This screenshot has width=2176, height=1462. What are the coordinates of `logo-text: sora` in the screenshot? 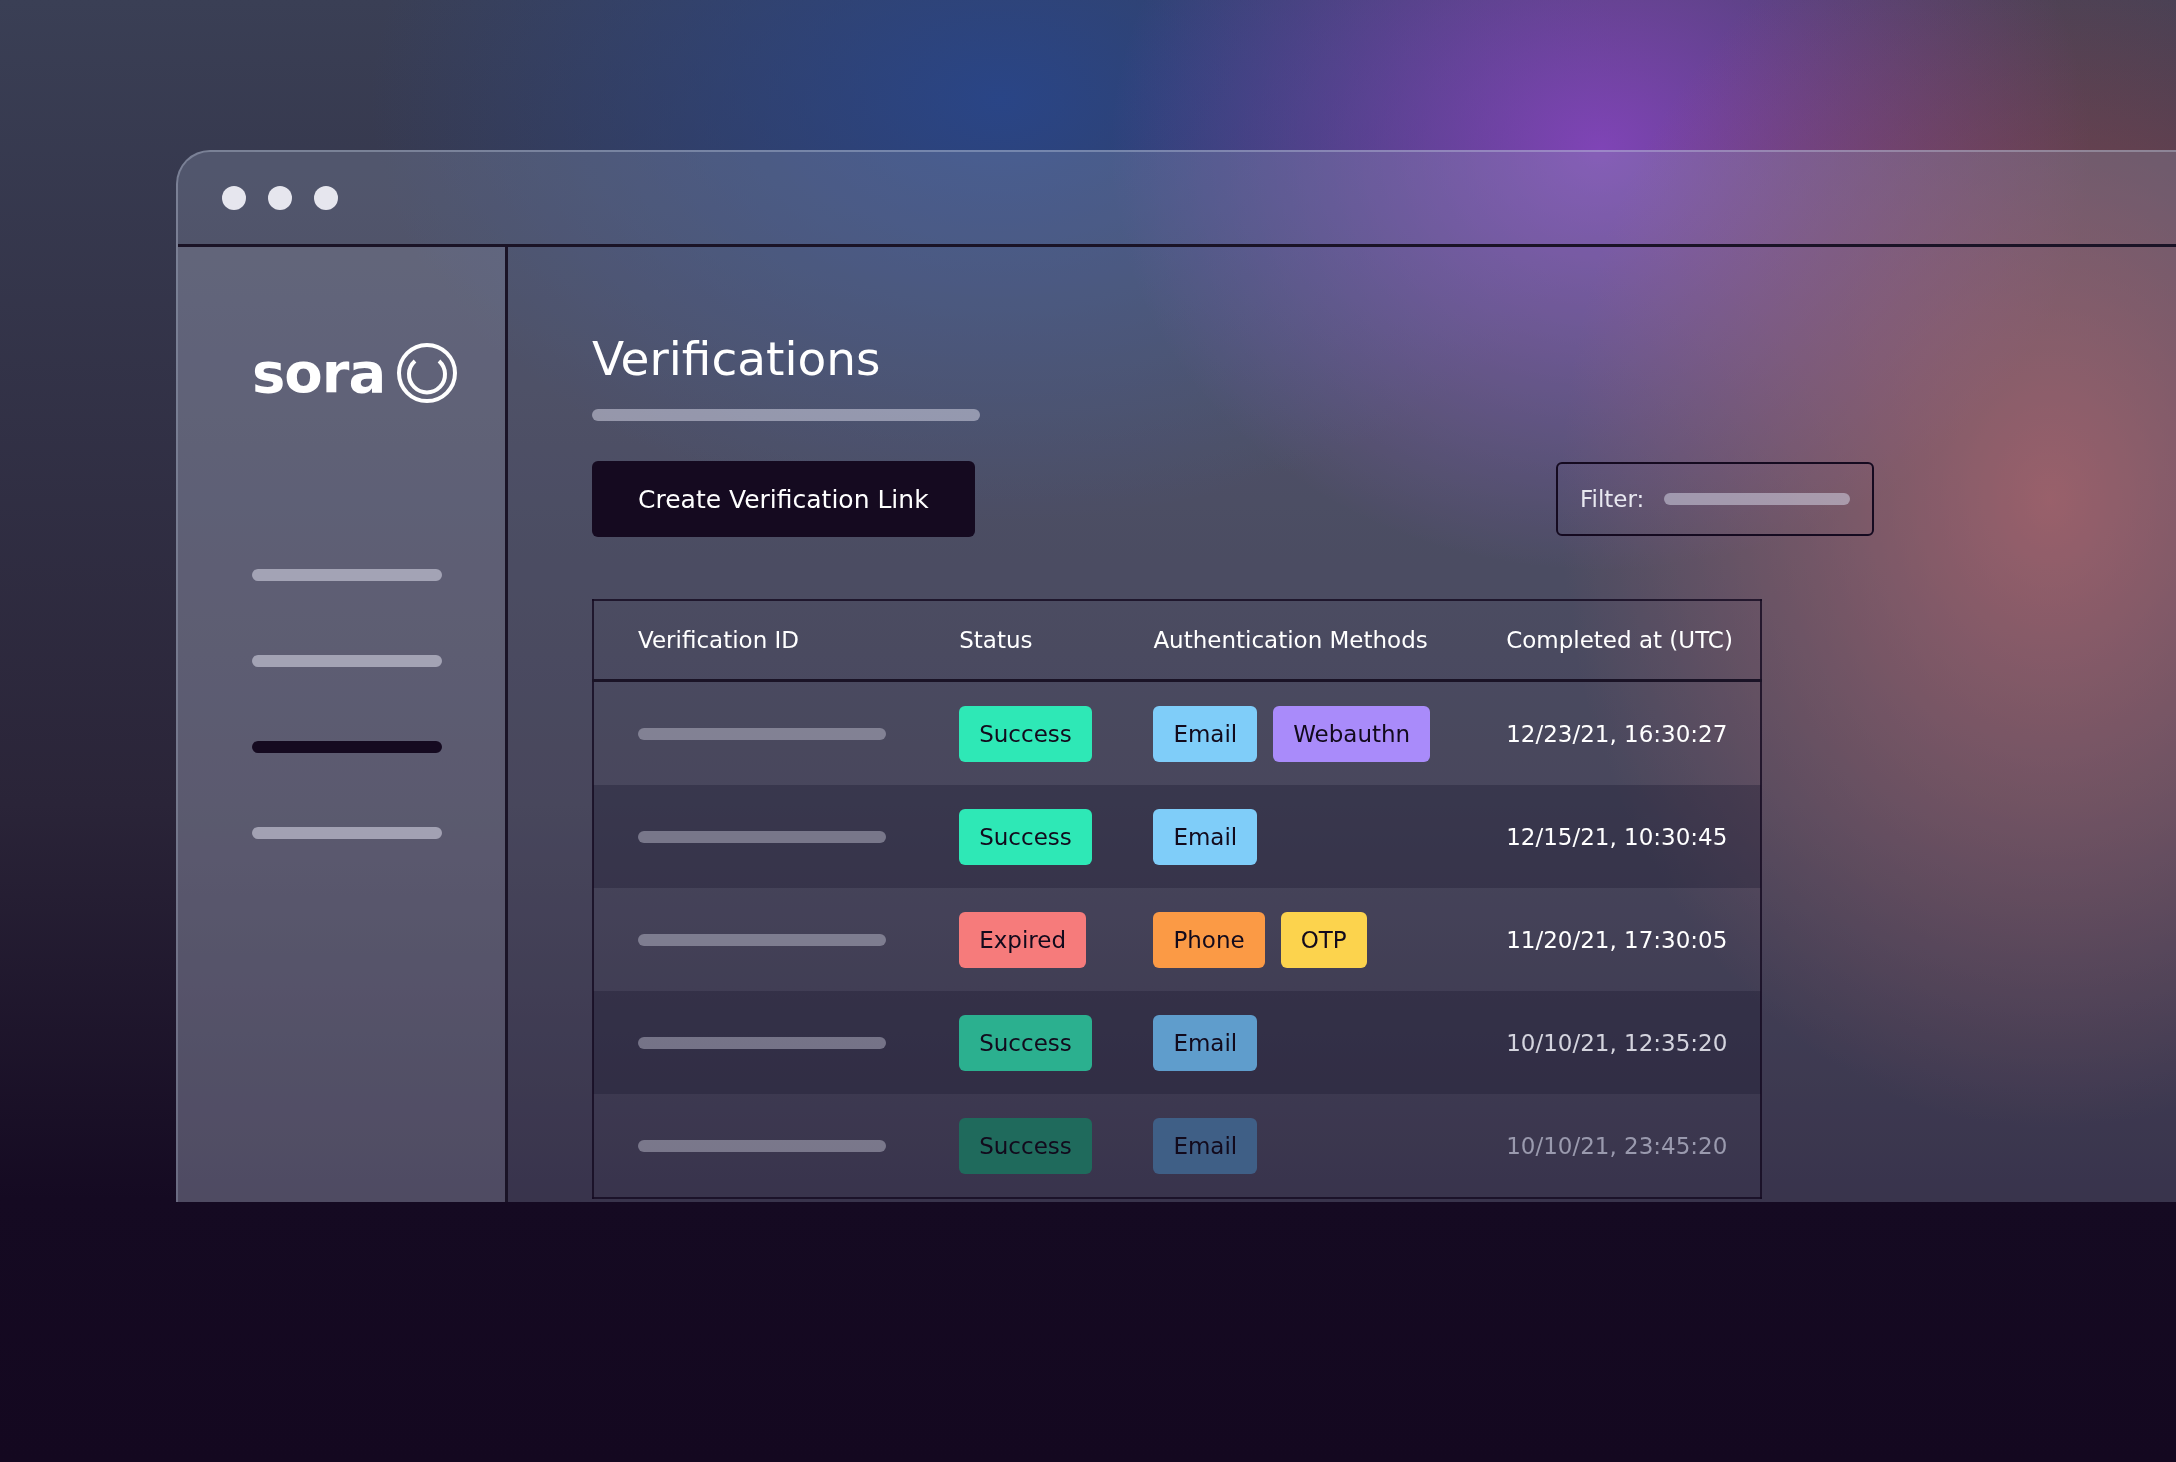 It's located at (319, 373).